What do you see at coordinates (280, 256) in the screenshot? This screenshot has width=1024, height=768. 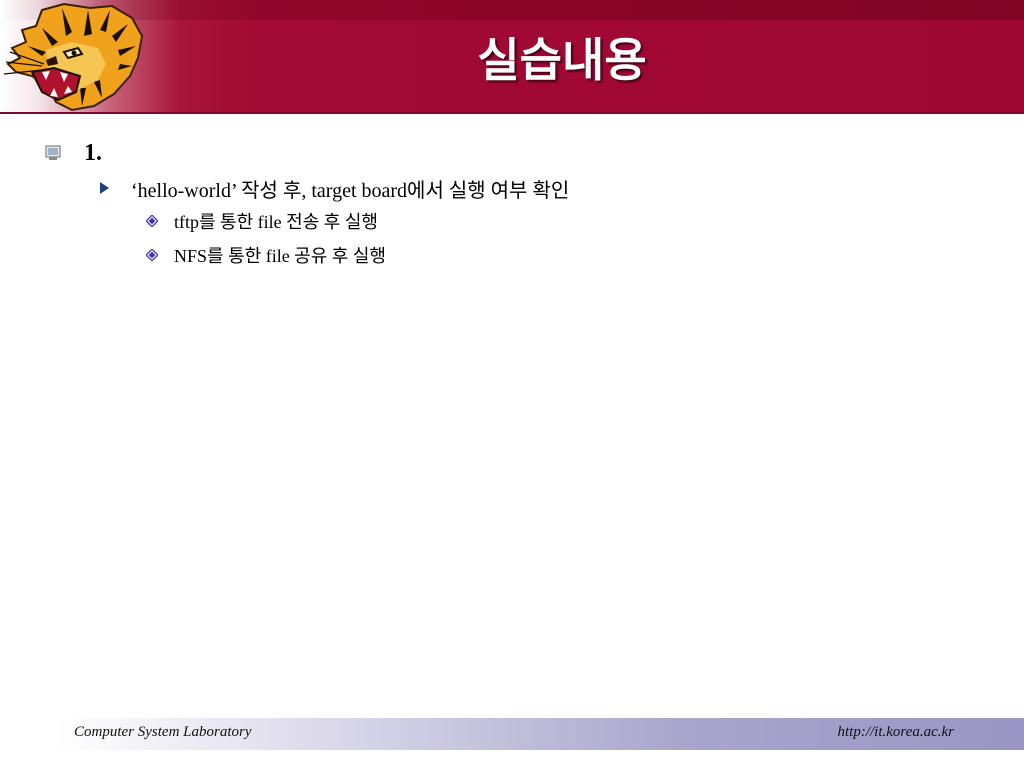 I see `outline-label-level3: NFS를 통한 file 공유 후 실행` at bounding box center [280, 256].